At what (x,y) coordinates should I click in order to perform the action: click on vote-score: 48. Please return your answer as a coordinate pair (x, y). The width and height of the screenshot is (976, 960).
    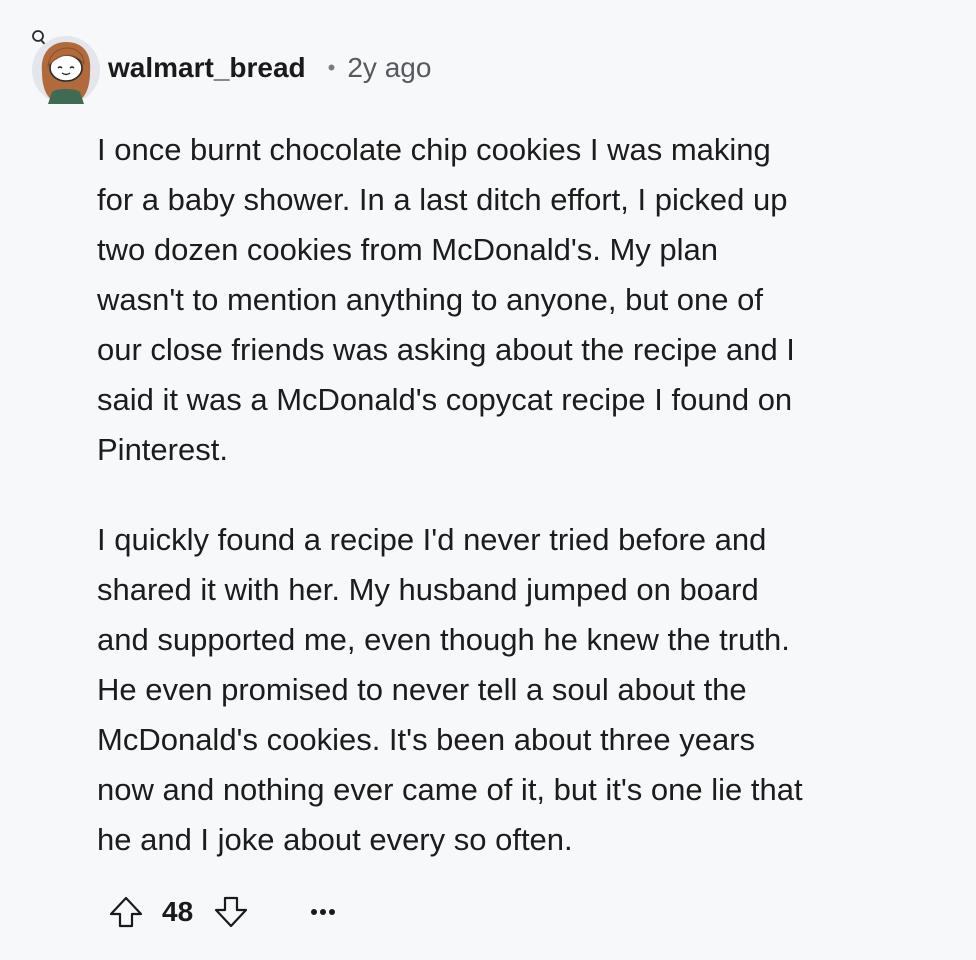
    Looking at the image, I should click on (178, 911).